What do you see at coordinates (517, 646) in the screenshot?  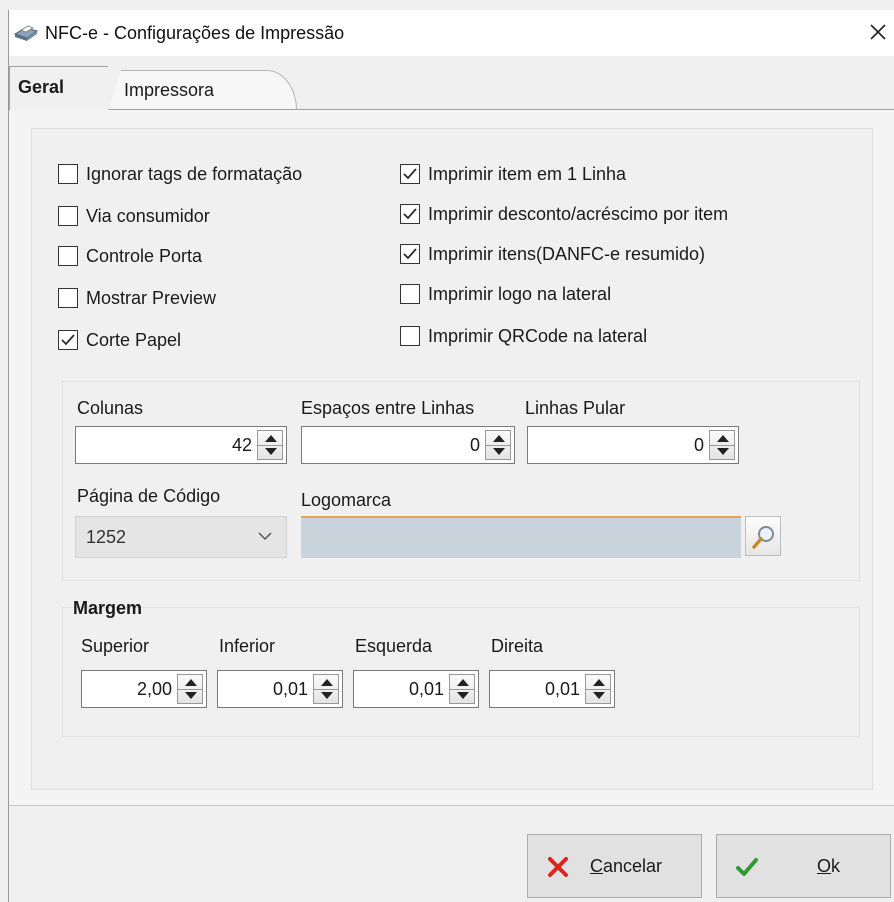 I see `direita-label: Direita` at bounding box center [517, 646].